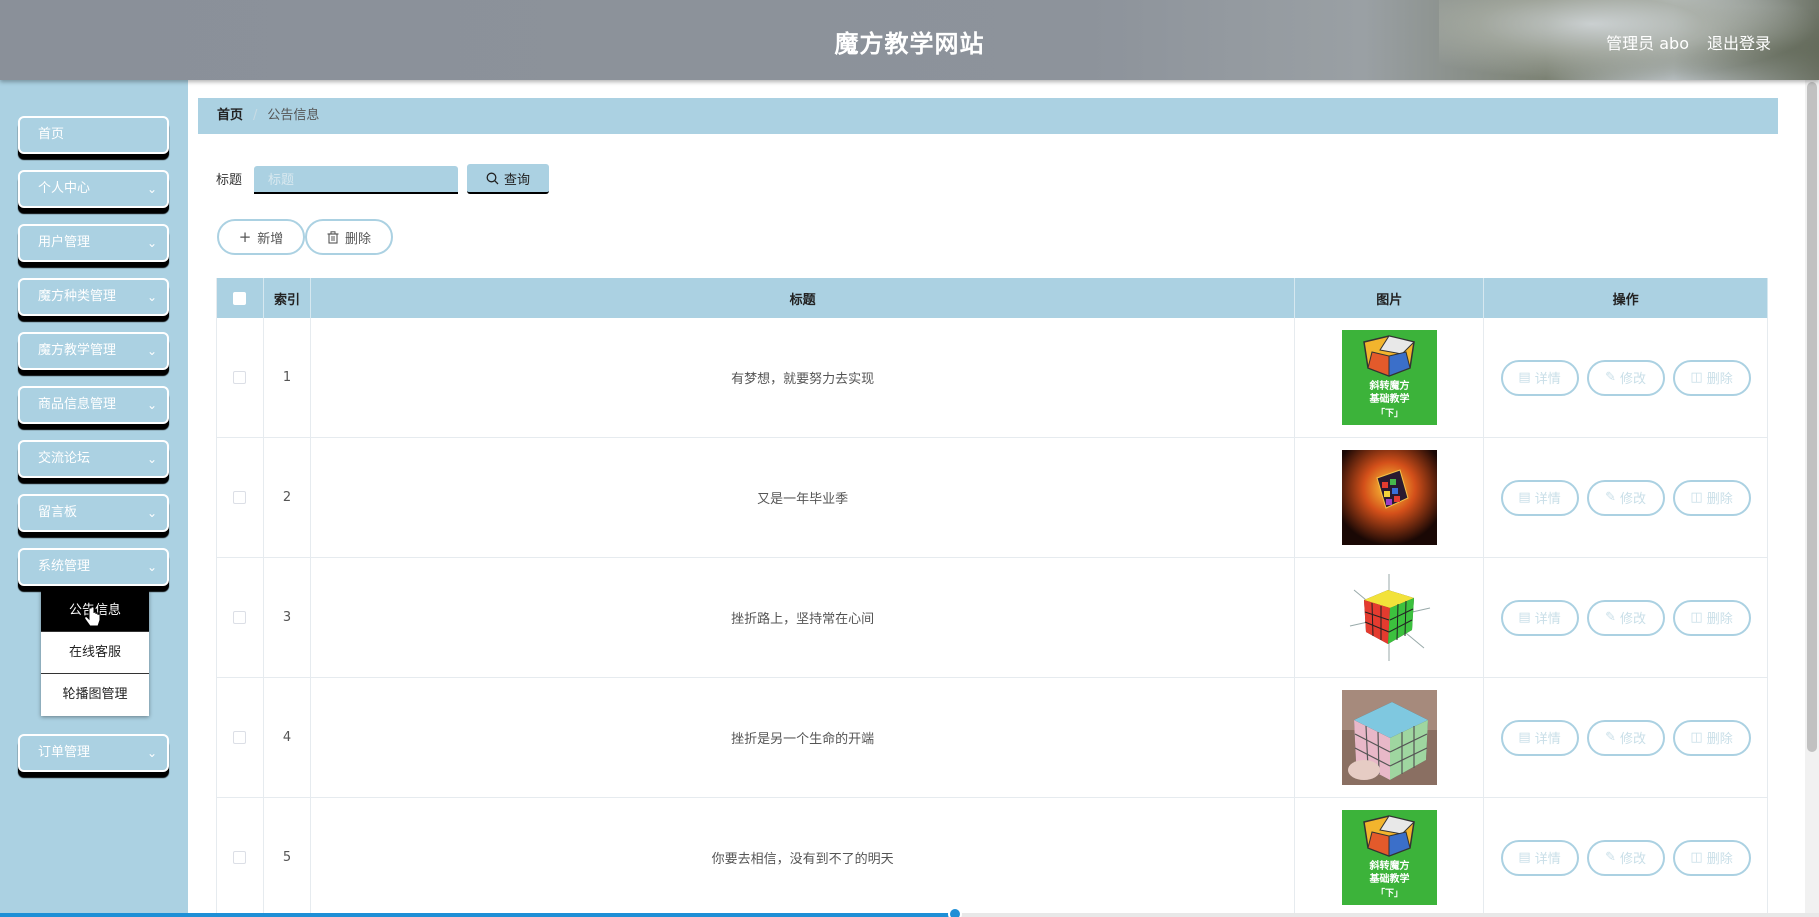 The height and width of the screenshot is (917, 1819). What do you see at coordinates (77, 404) in the screenshot?
I see `sidebar-item-label: 商品信息管理` at bounding box center [77, 404].